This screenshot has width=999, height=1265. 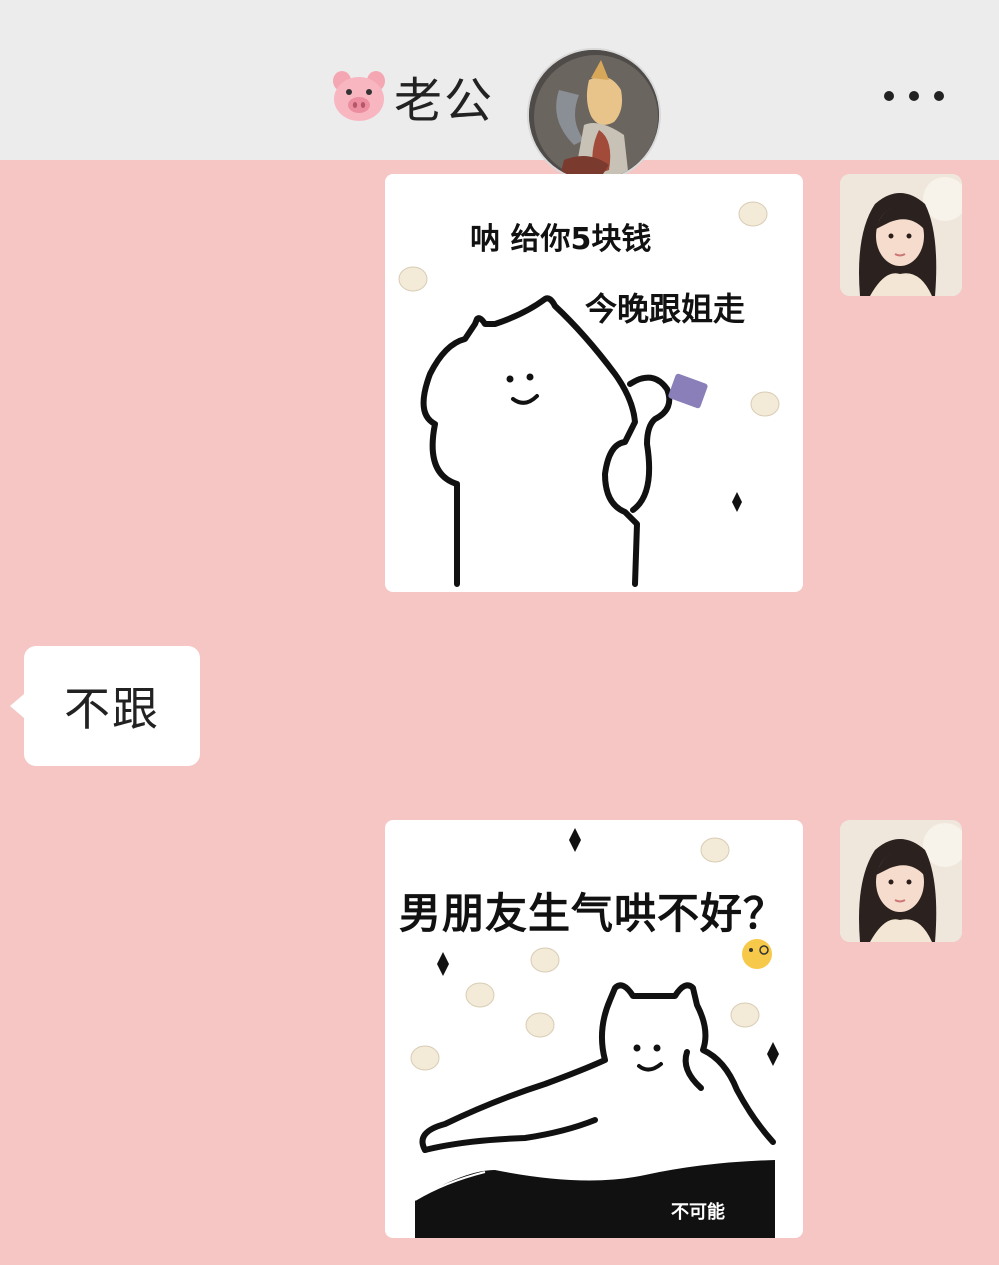 What do you see at coordinates (359, 96) in the screenshot?
I see `pig-face-icon` at bounding box center [359, 96].